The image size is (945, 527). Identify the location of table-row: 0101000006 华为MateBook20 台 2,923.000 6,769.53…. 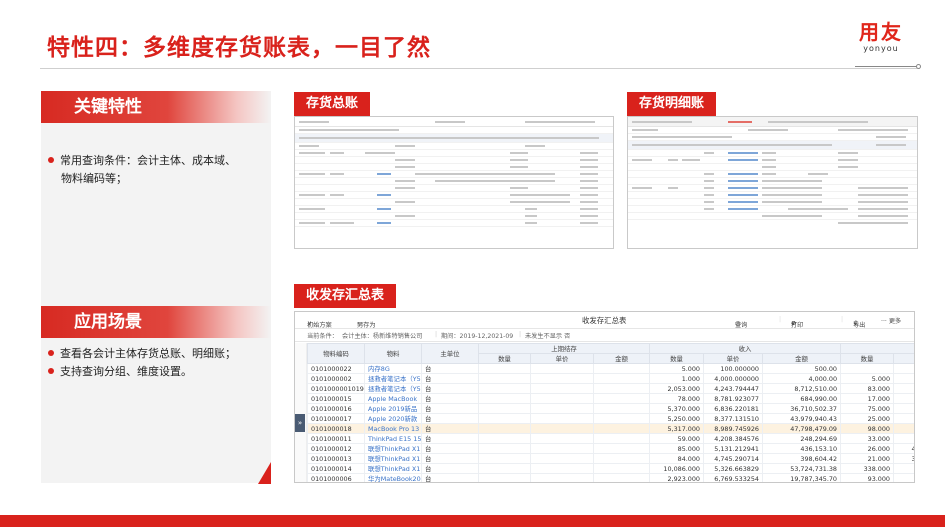
(610, 477).